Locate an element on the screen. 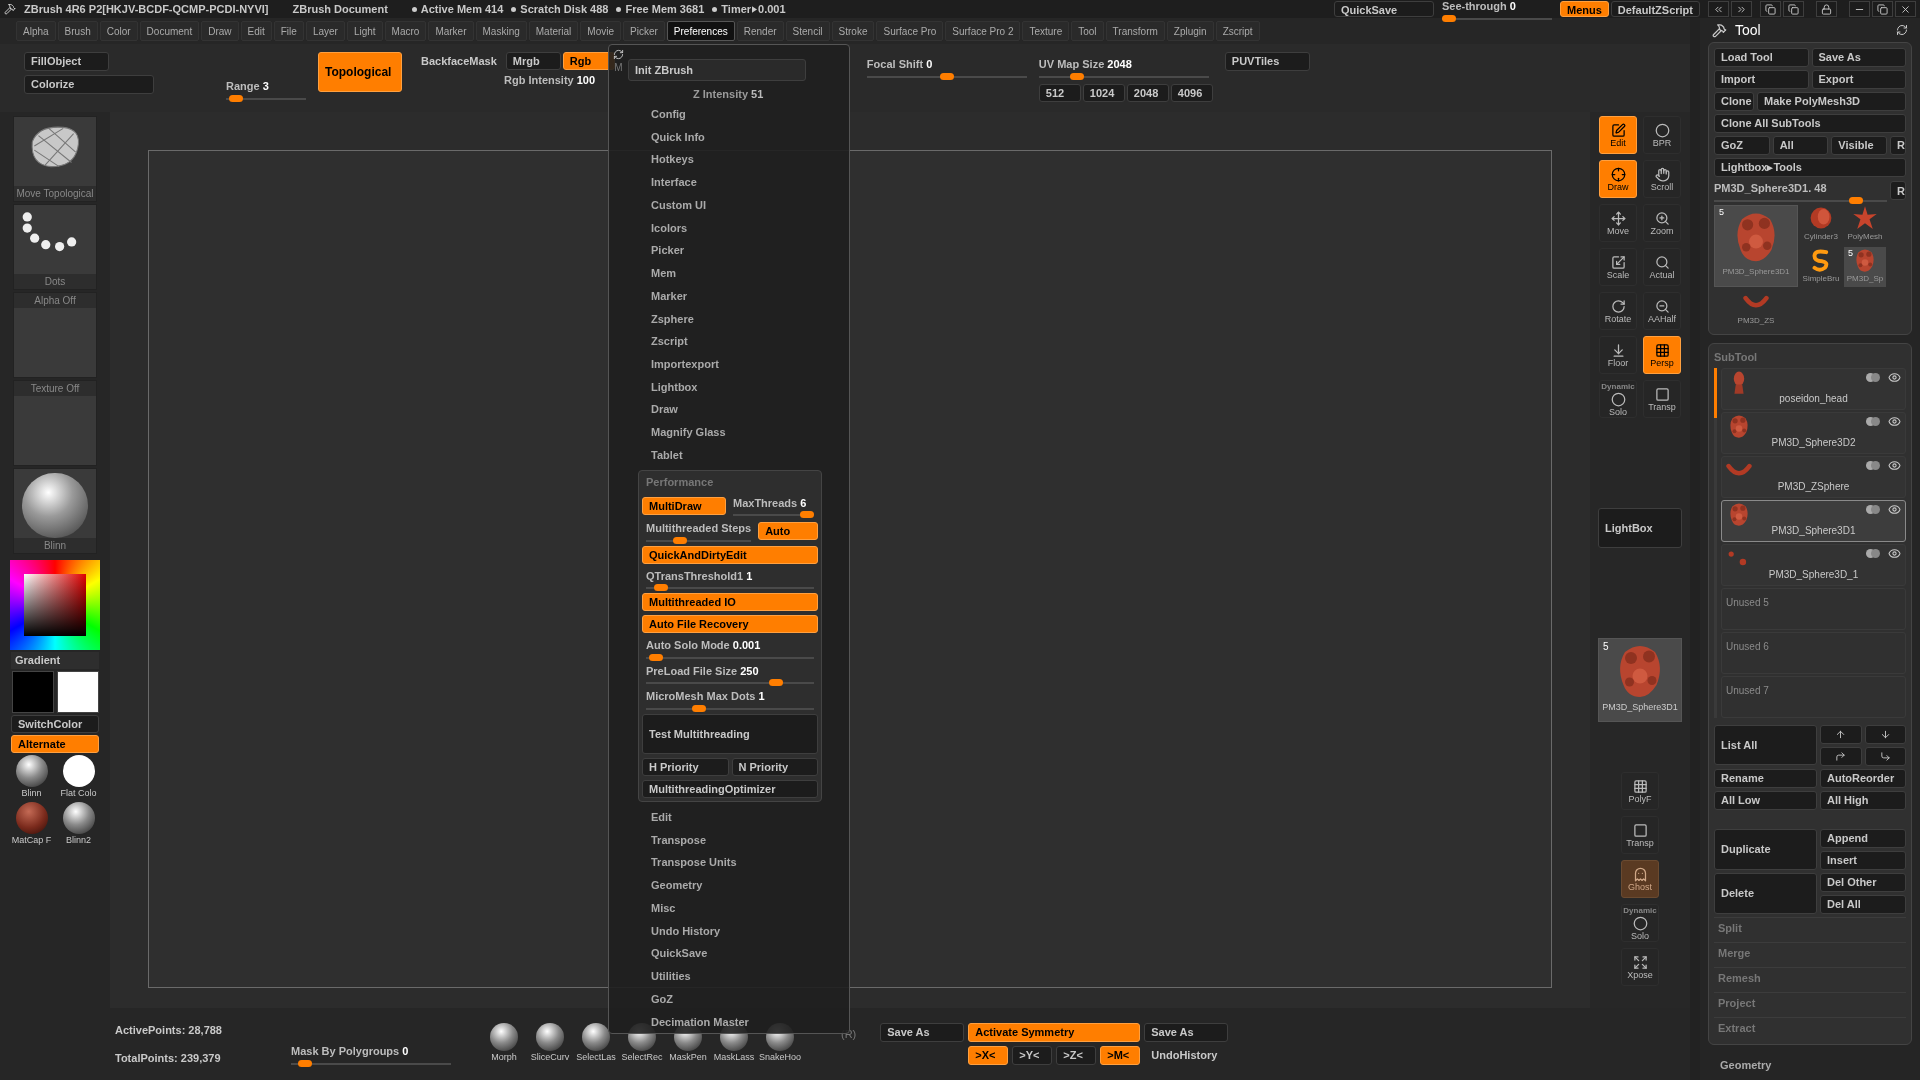  menu-item: Transform is located at coordinates (1135, 31).